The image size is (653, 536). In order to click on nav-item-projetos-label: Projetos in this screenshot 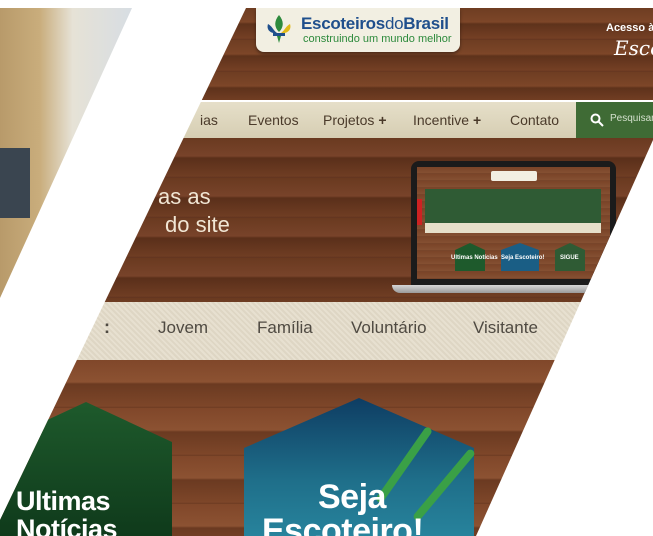, I will do `click(349, 120)`.